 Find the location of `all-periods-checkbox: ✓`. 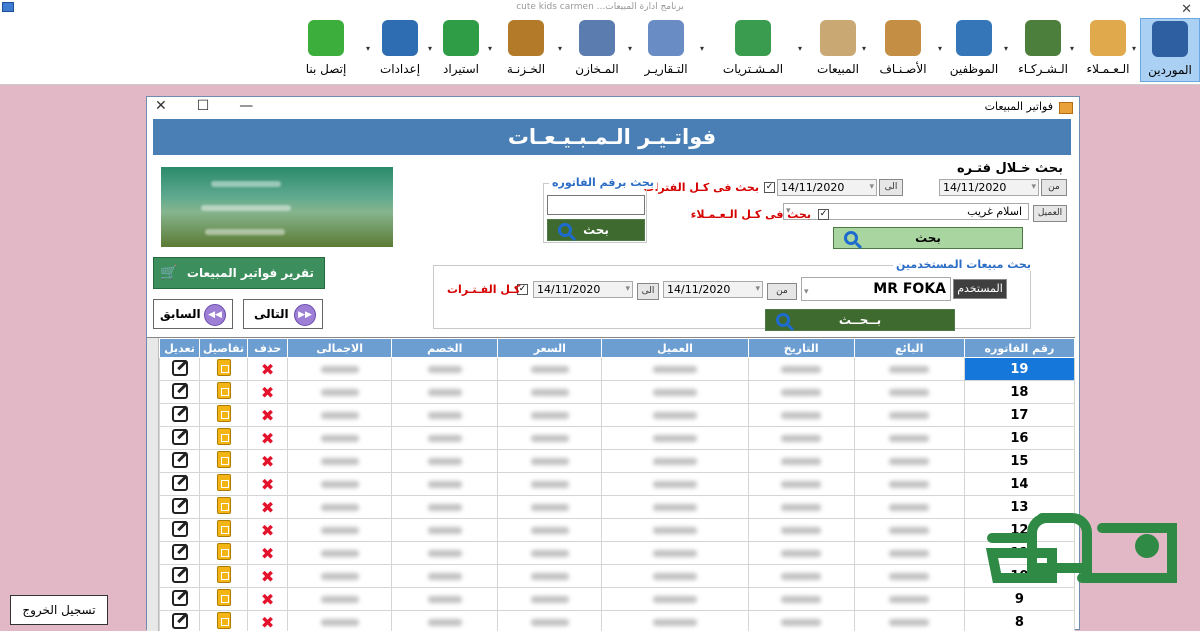

all-periods-checkbox: ✓ is located at coordinates (769, 187).